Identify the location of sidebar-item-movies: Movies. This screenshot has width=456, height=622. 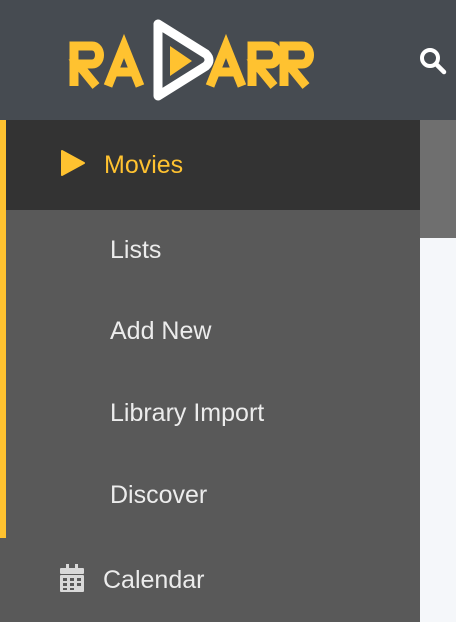
(213, 165).